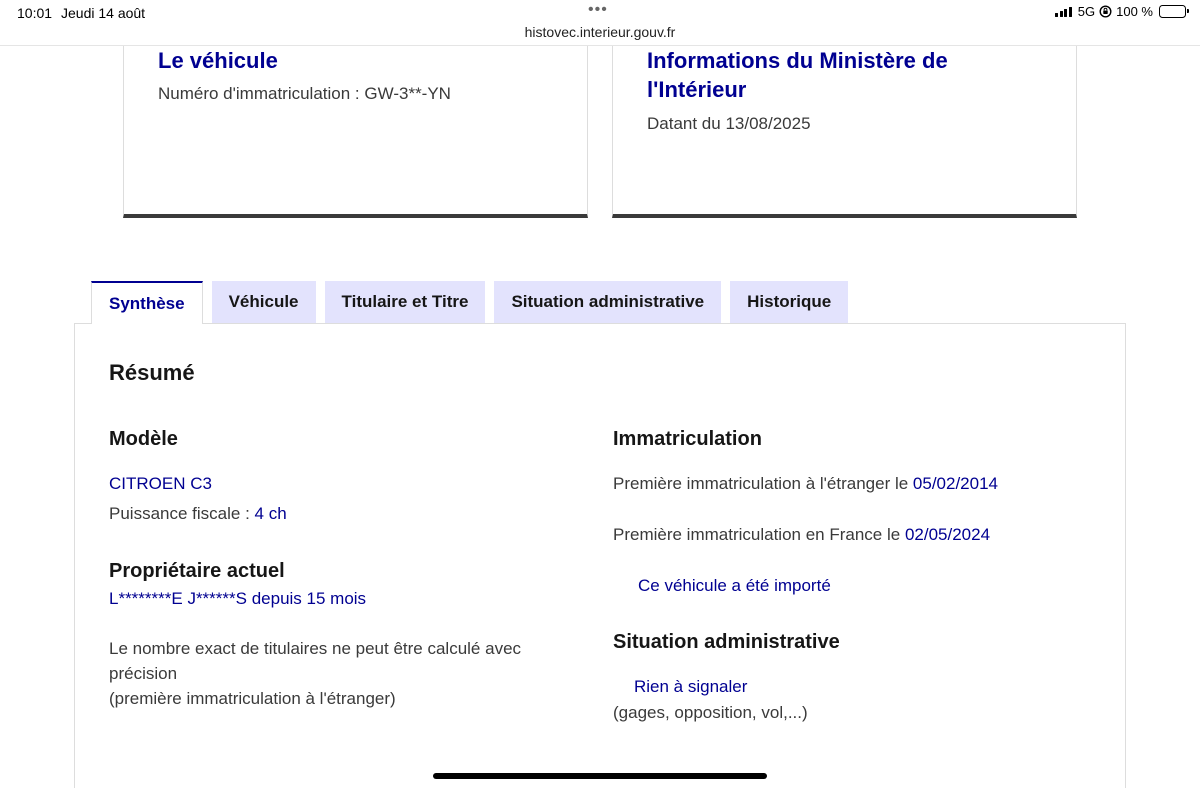 The width and height of the screenshot is (1200, 788). What do you see at coordinates (789, 302) in the screenshot?
I see `tab-historique: Historique` at bounding box center [789, 302].